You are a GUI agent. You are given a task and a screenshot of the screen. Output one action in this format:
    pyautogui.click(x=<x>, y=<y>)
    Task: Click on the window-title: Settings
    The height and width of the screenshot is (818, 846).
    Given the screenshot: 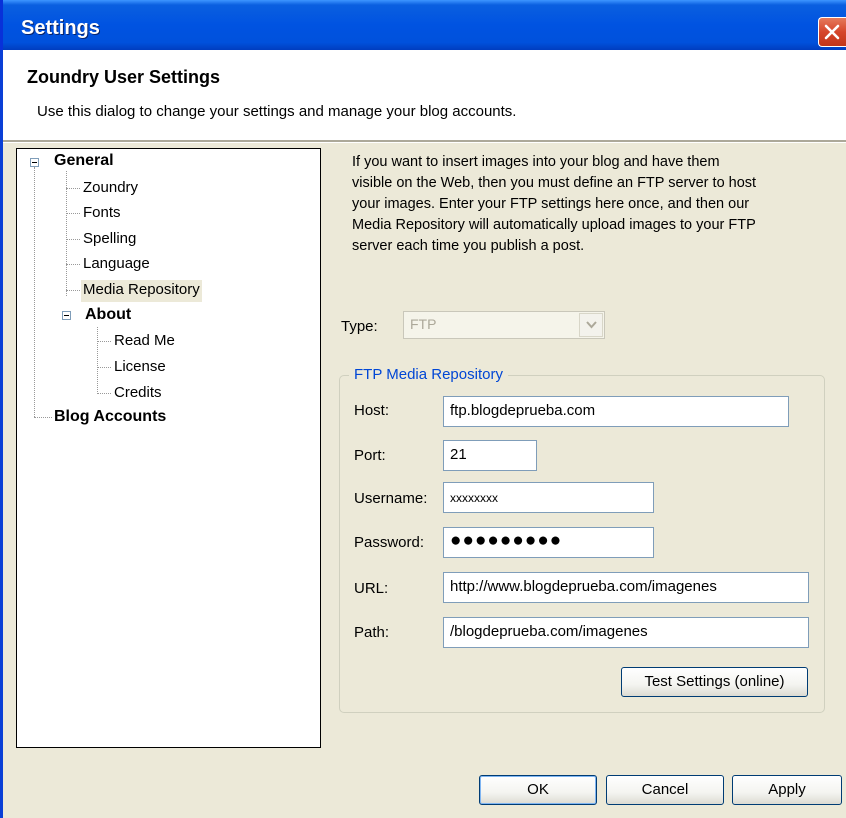 What is the action you would take?
    pyautogui.click(x=60, y=28)
    